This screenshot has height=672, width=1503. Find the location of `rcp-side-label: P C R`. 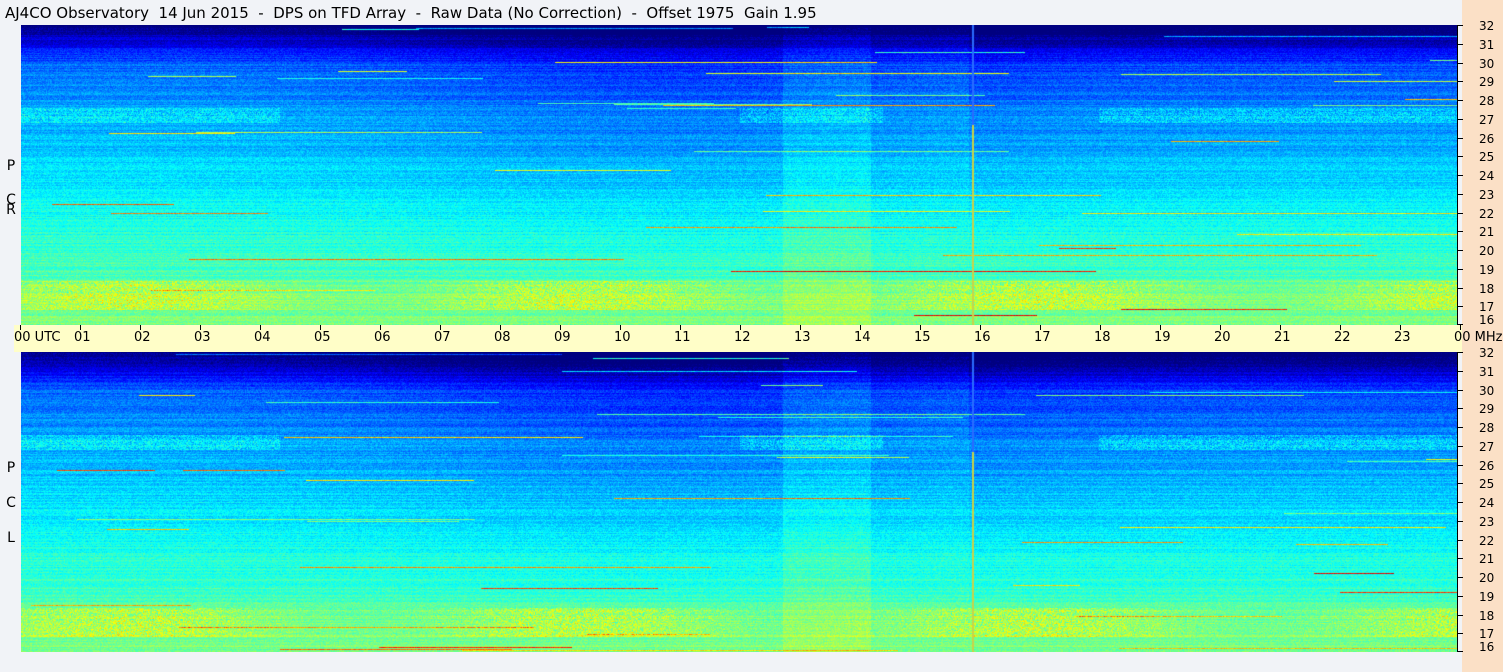

rcp-side-label: P C R is located at coordinates (11, 175).